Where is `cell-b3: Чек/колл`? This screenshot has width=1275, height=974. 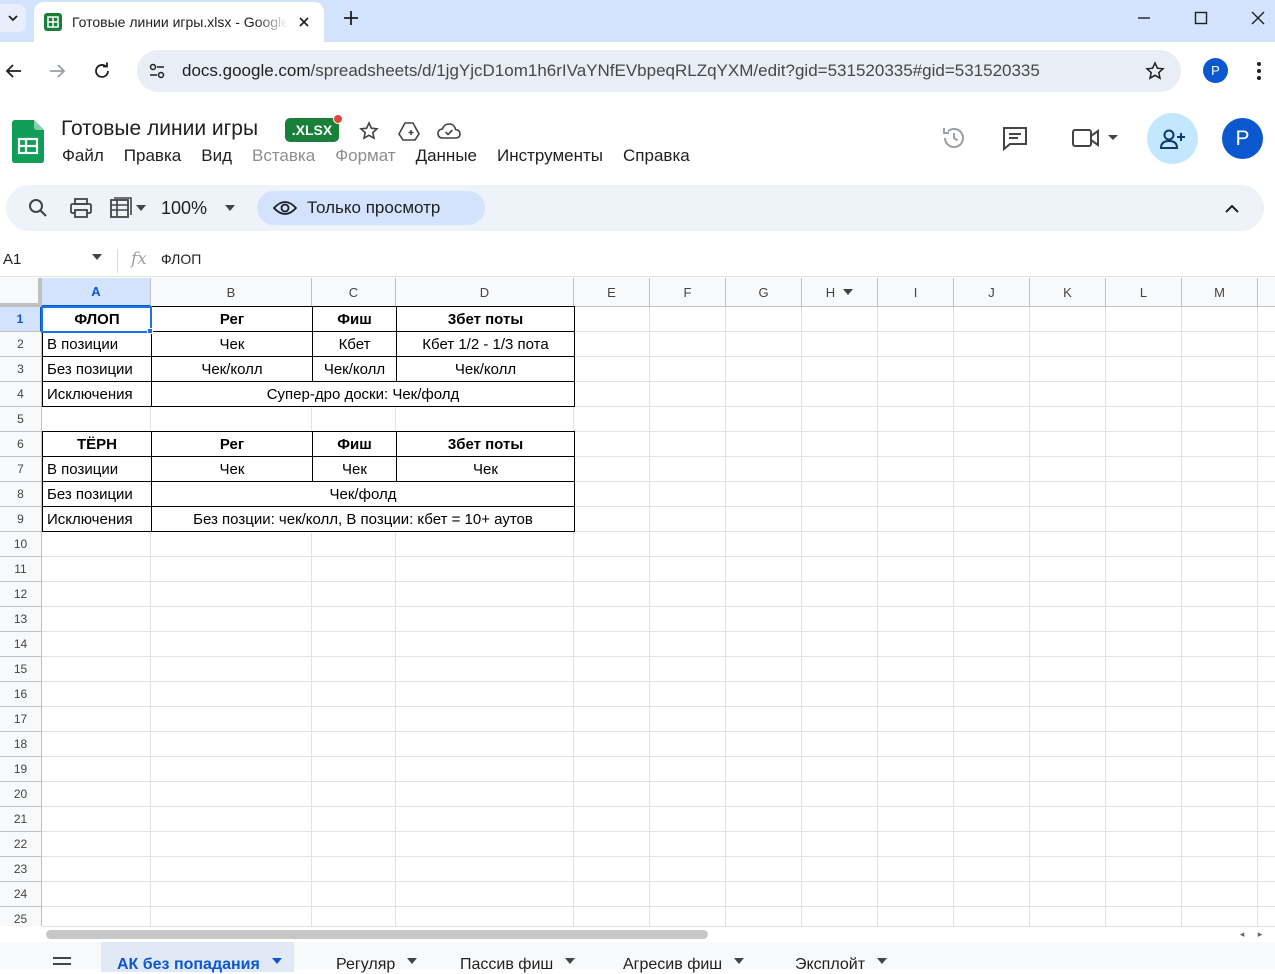 cell-b3: Чек/колл is located at coordinates (232, 369).